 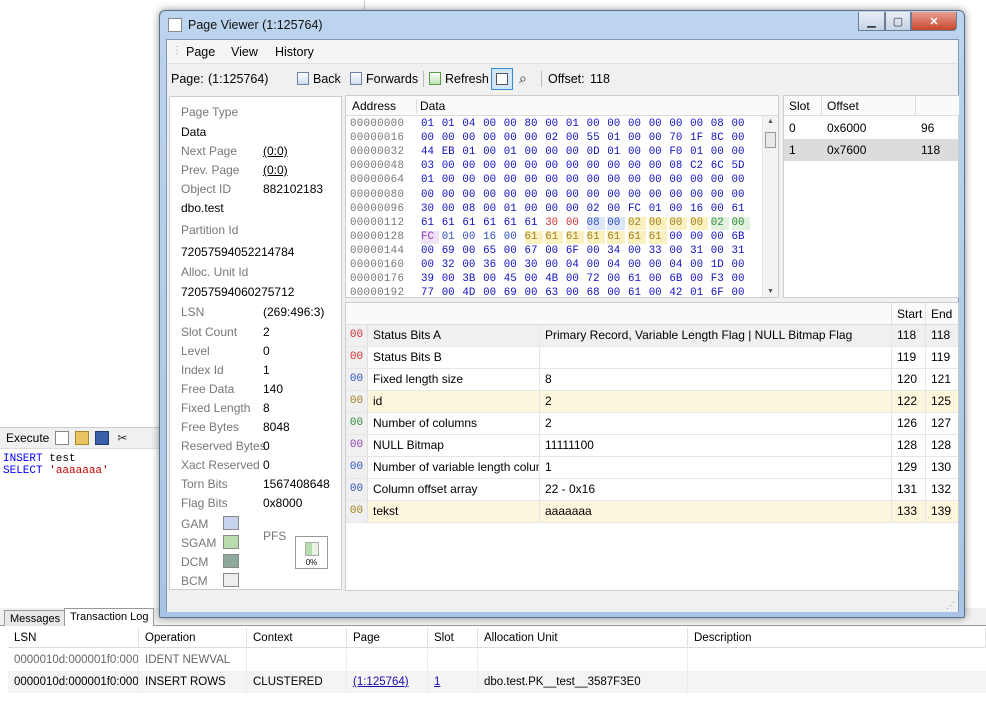 I want to click on field-row: 00 tekst aaaaaaa 133 139, so click(x=652, y=512).